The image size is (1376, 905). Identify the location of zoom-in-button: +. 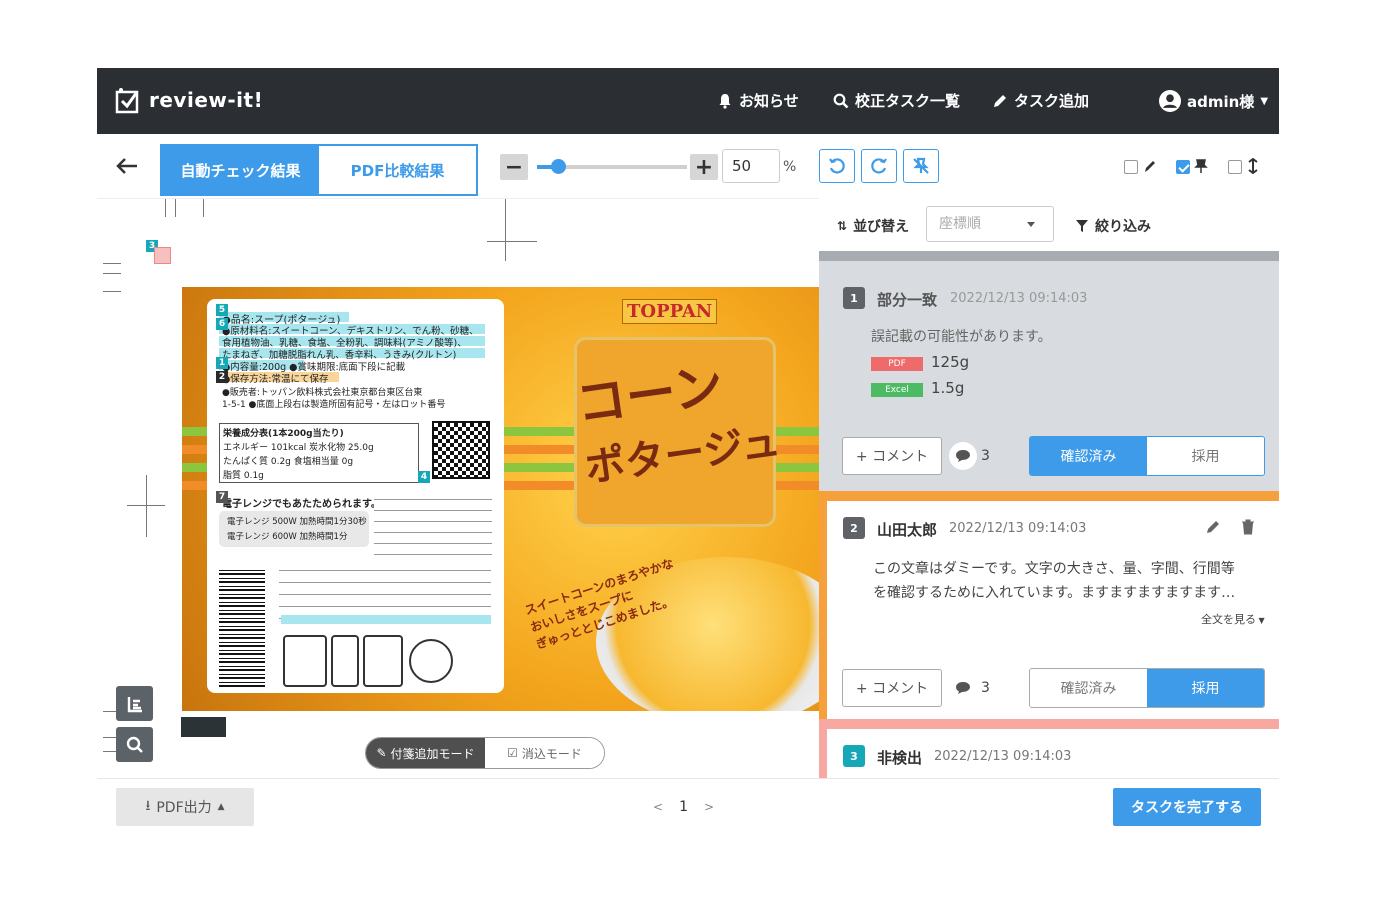
(704, 167).